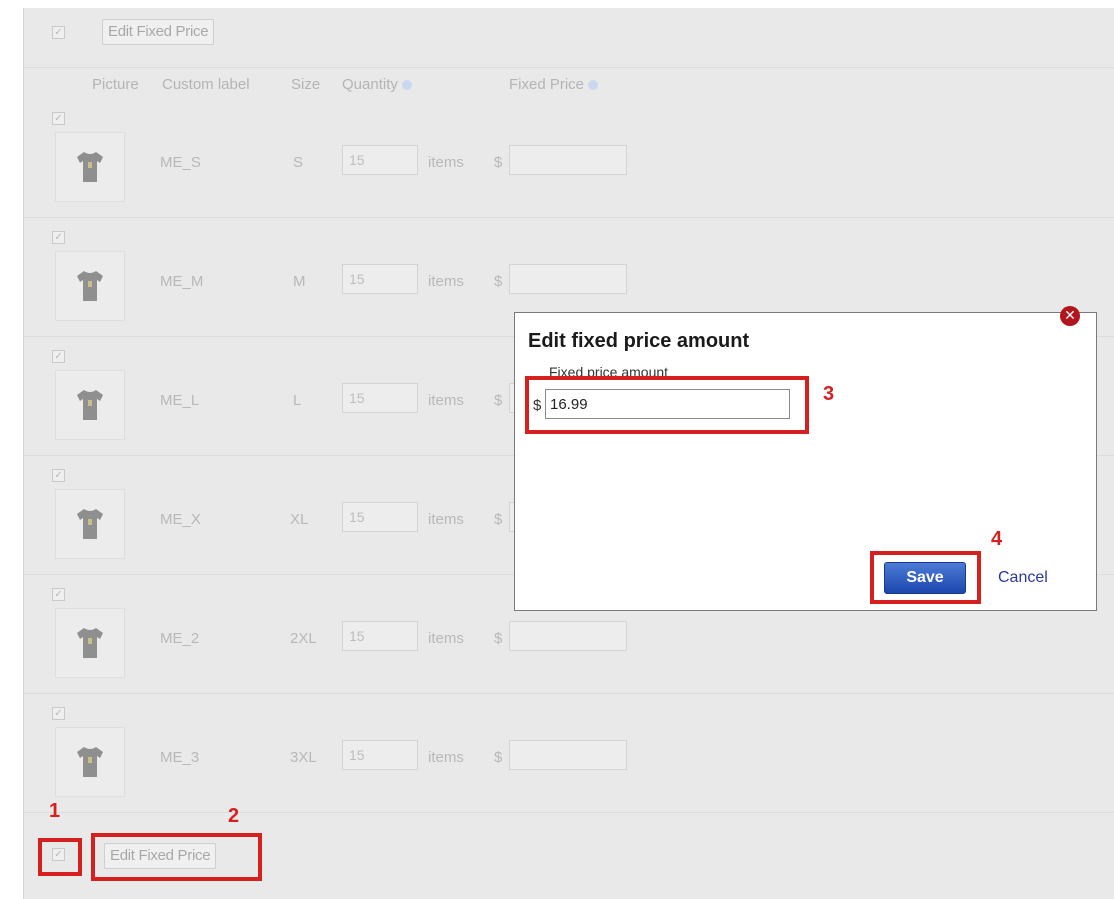  Describe the element at coordinates (1023, 578) in the screenshot. I see `cancel-link: Cancel` at that location.